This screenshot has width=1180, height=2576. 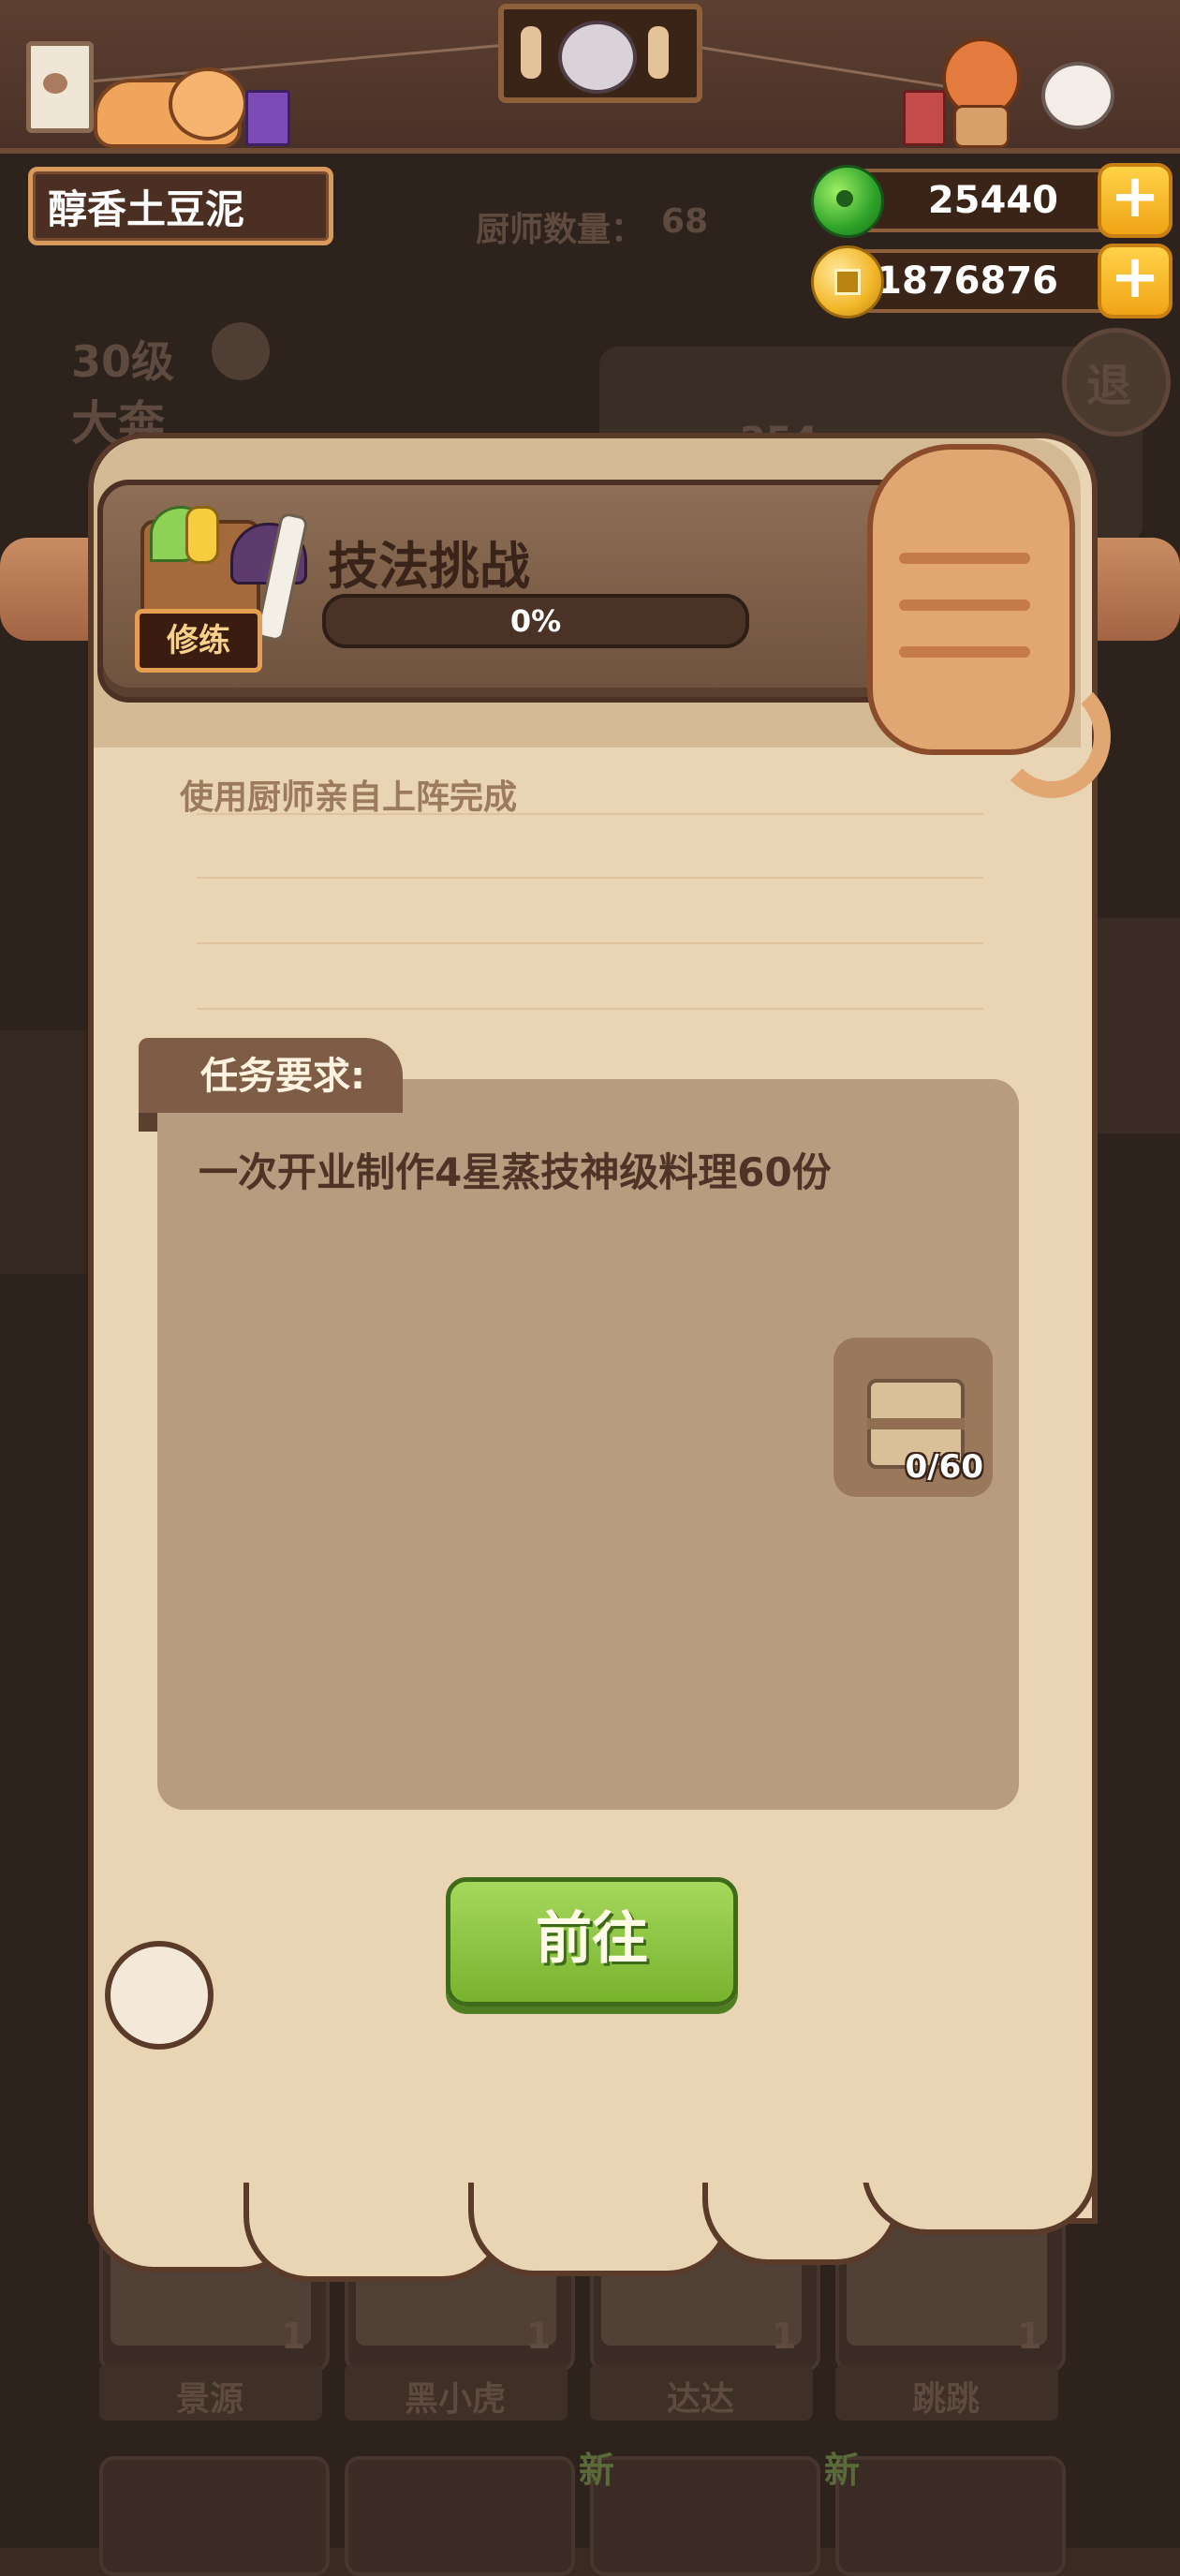 I want to click on gold-coin-icon, so click(x=848, y=282).